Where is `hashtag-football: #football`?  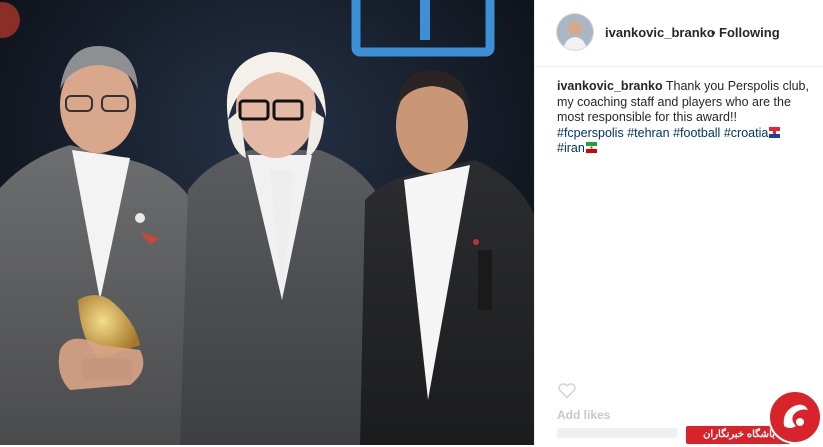
hashtag-football: #football is located at coordinates (696, 133).